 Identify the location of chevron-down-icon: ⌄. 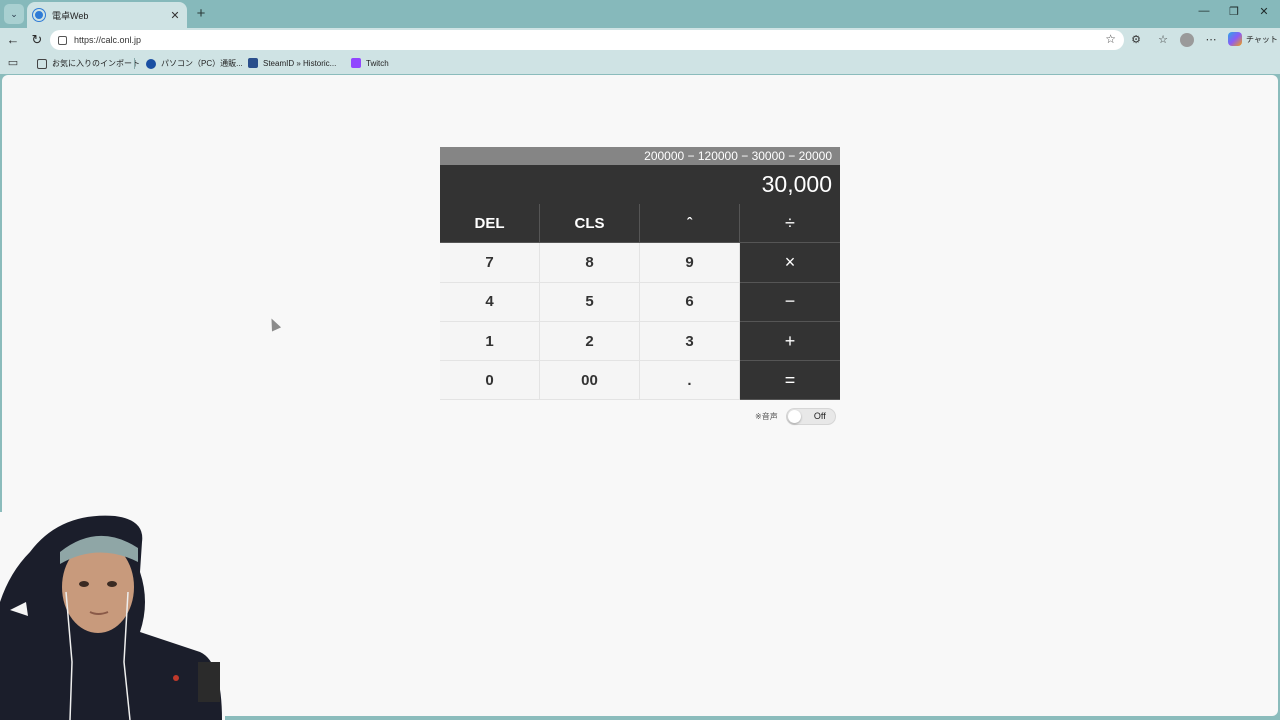
(14, 13).